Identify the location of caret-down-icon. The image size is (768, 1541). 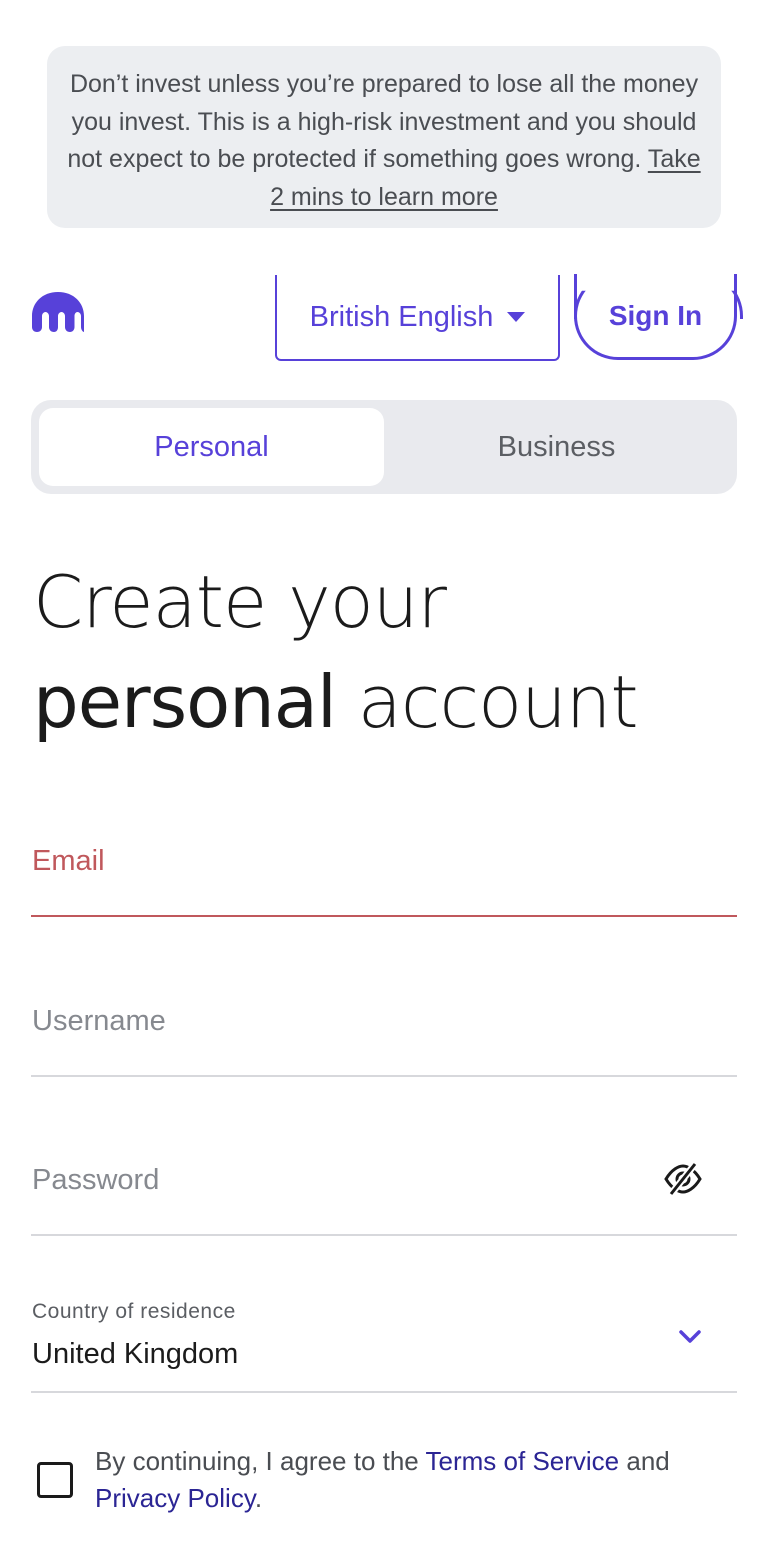
(516, 317).